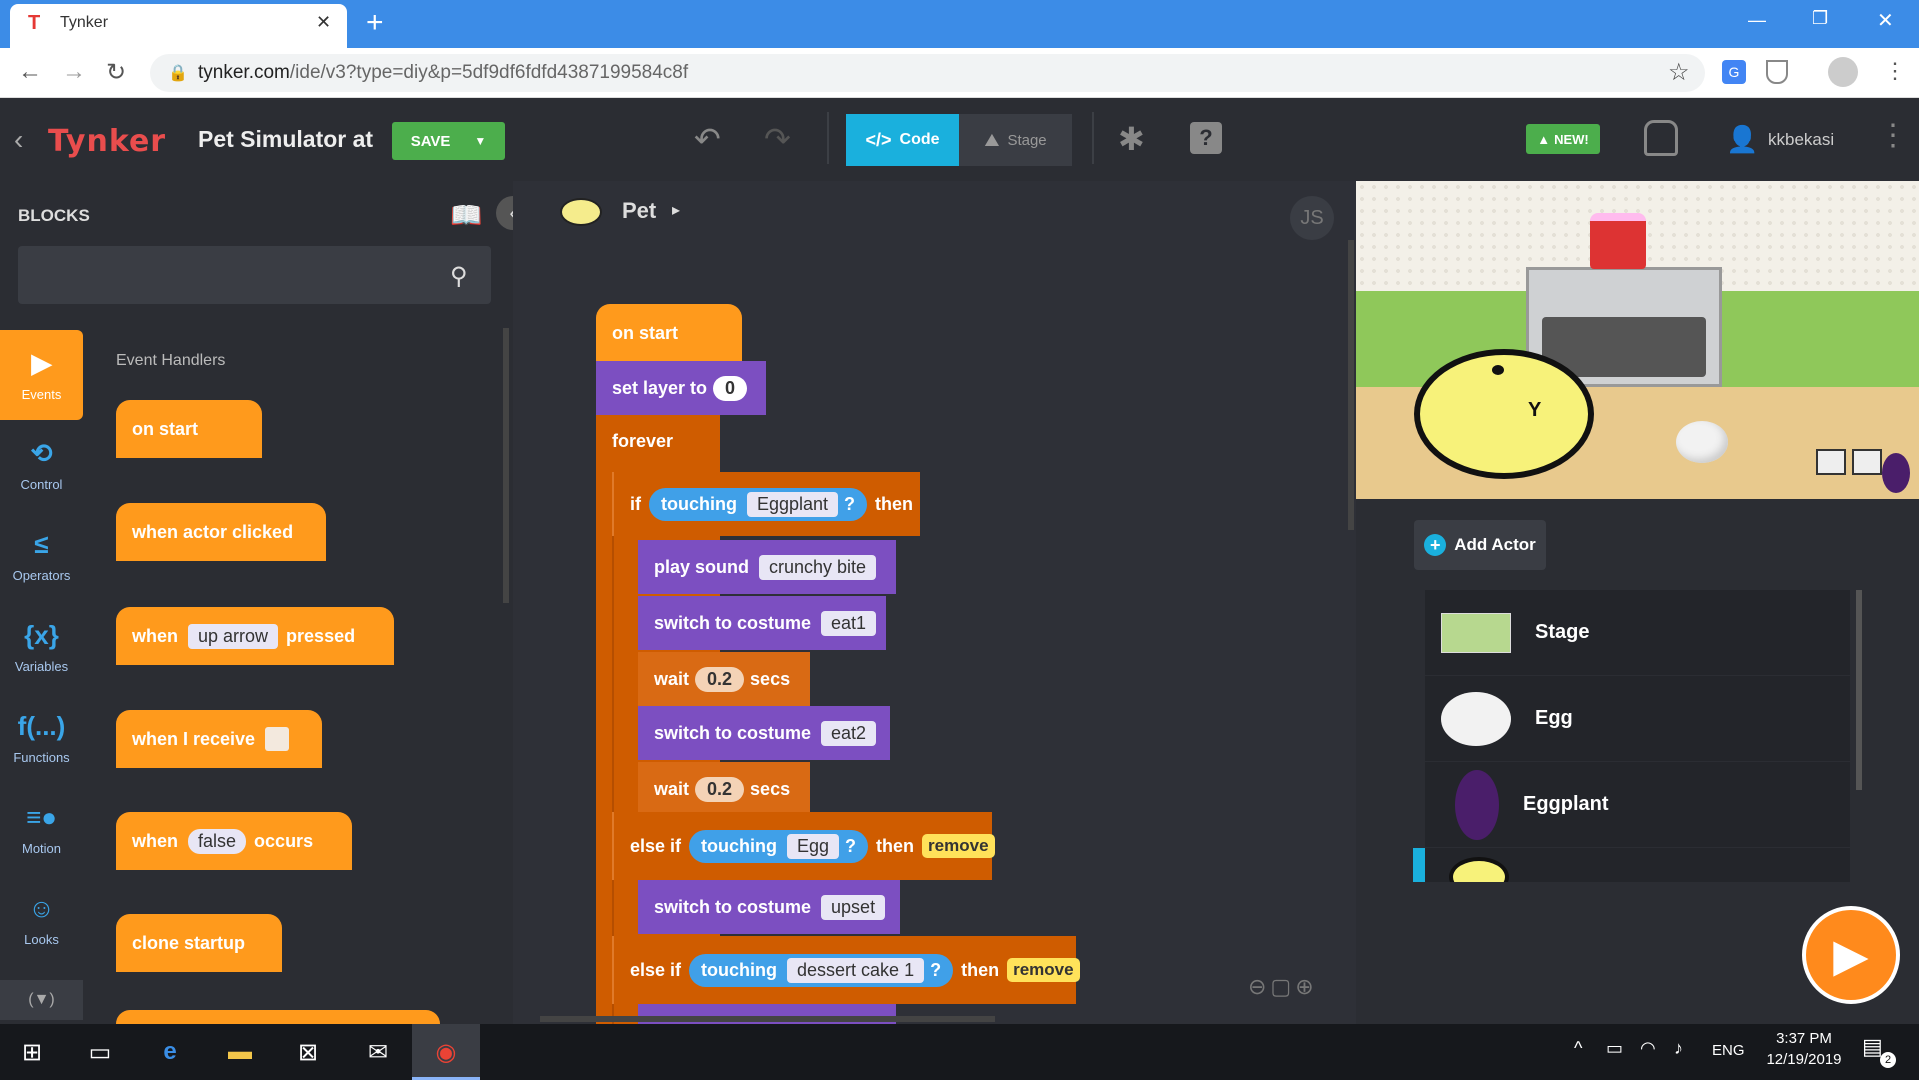 The image size is (1919, 1080). Describe the element at coordinates (730, 388) in the screenshot. I see `layer-value: 0` at that location.